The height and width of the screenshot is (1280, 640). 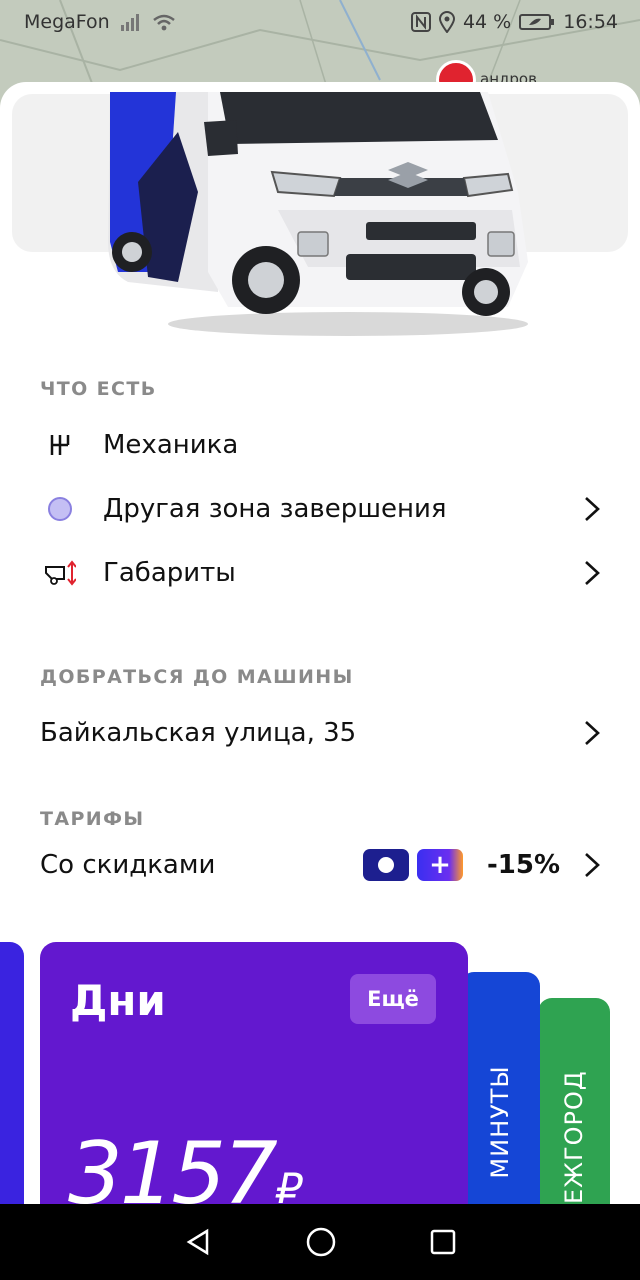 What do you see at coordinates (446, 22) in the screenshot?
I see `location-icon` at bounding box center [446, 22].